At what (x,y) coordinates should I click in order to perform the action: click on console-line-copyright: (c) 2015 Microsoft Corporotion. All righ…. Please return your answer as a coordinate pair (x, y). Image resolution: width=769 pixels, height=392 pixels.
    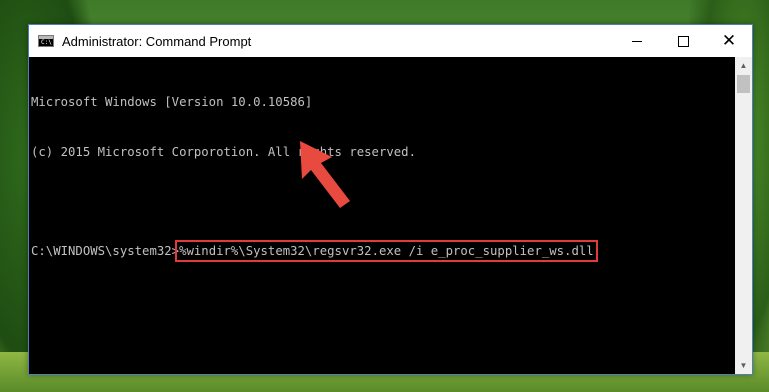
    Looking at the image, I should click on (223, 151).